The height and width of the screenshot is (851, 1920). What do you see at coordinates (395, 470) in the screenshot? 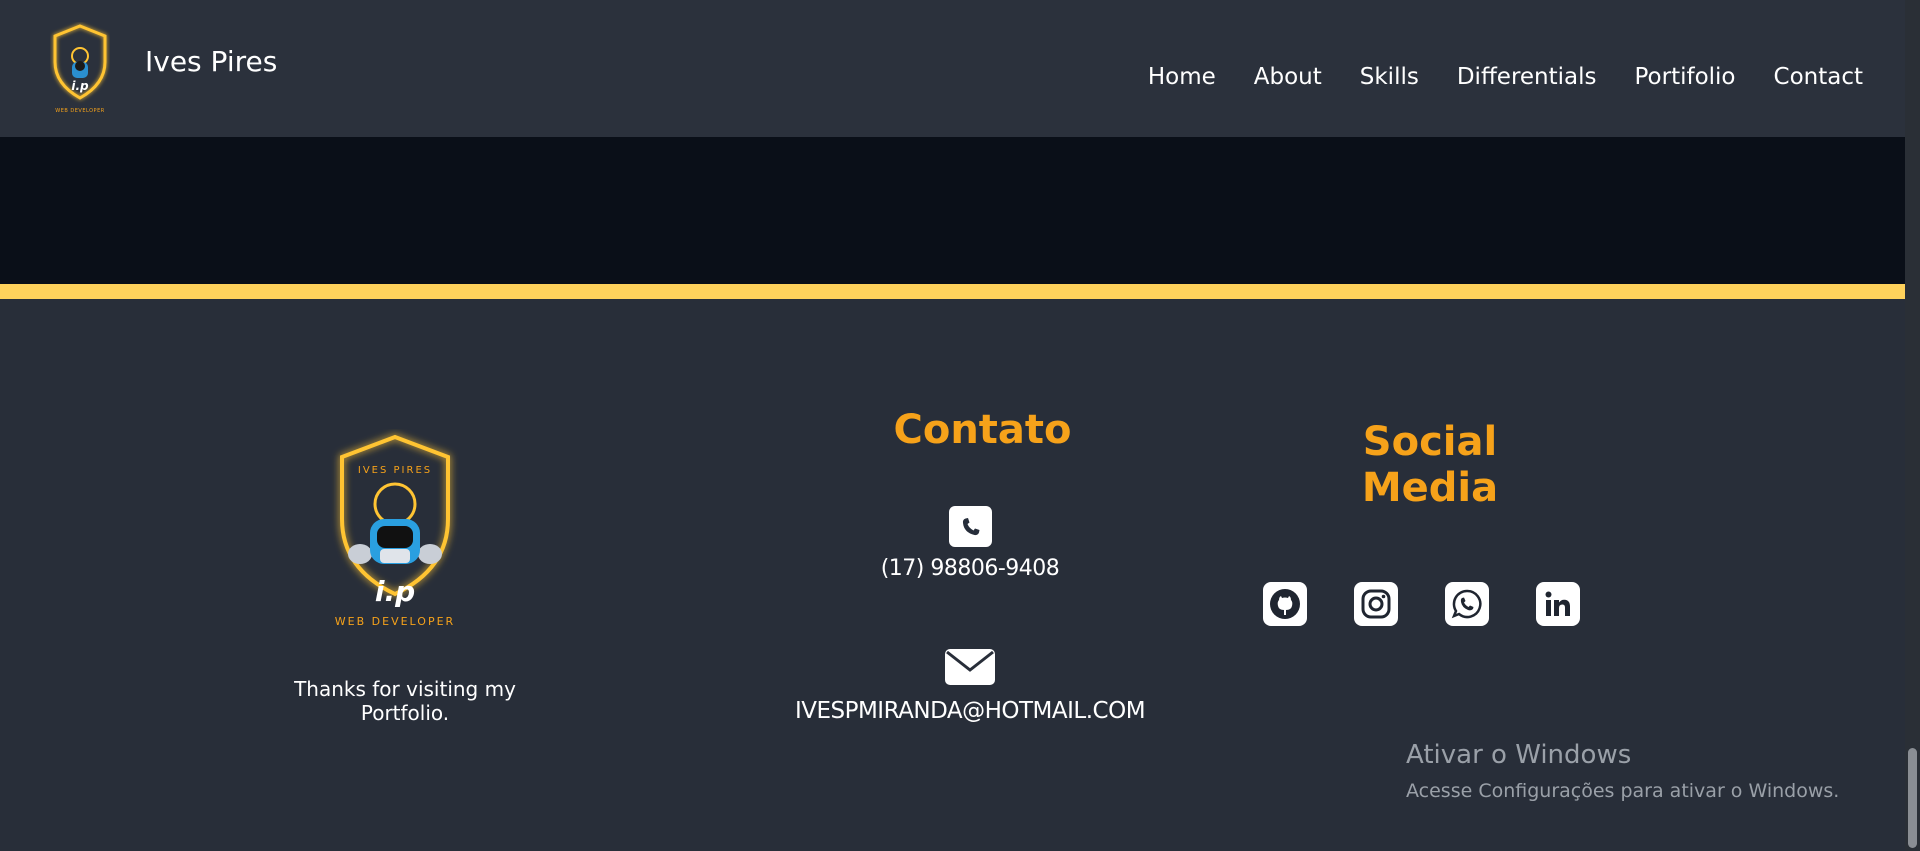
I see `svg-text: IVES PIRES` at bounding box center [395, 470].